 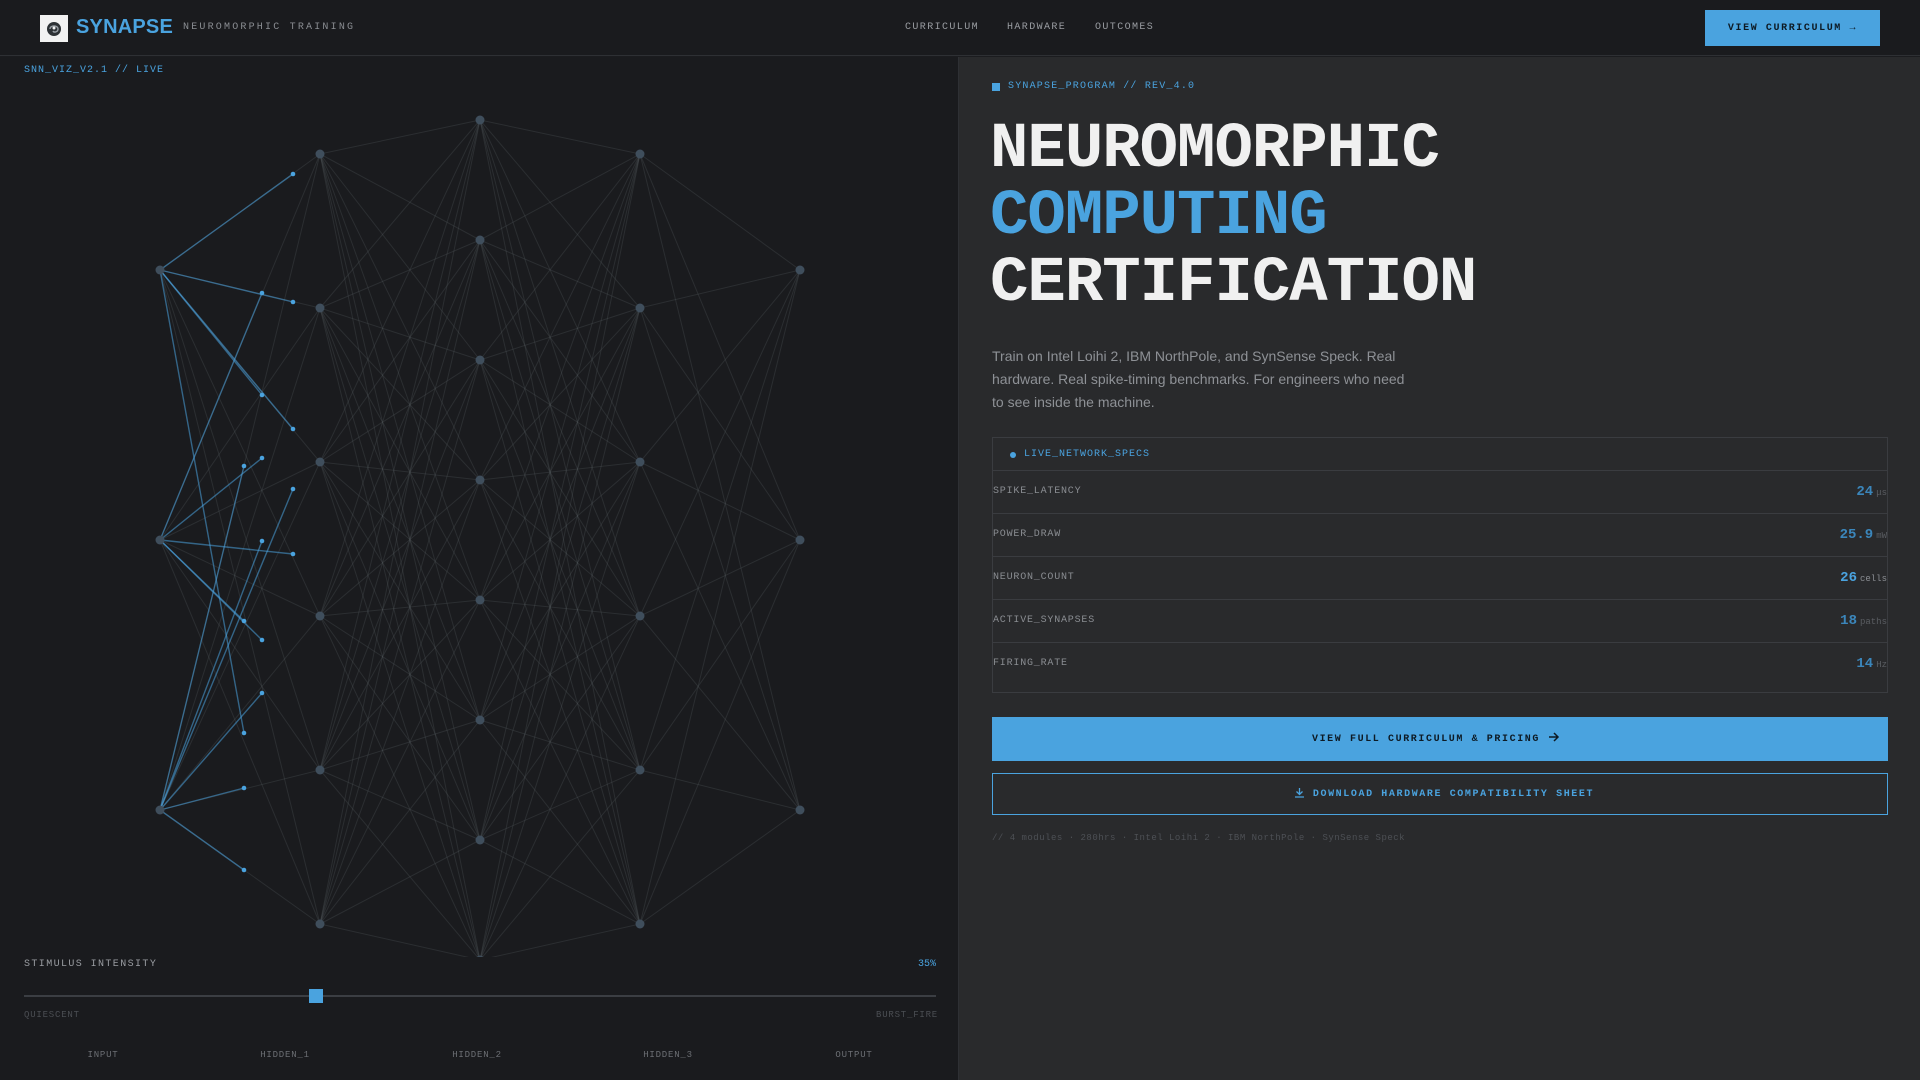 I want to click on slider-min-label: QUIESCENT, so click(x=52, y=1015).